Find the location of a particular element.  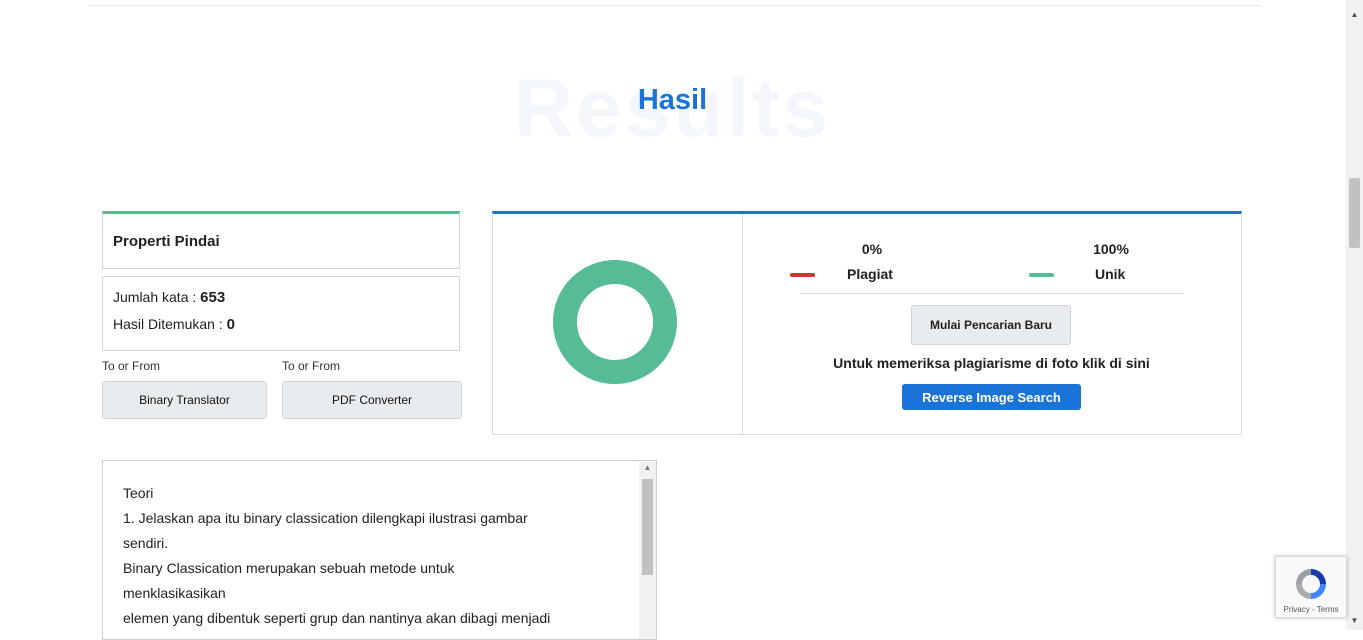

scroll-up-icon: ▲ is located at coordinates (647, 467).